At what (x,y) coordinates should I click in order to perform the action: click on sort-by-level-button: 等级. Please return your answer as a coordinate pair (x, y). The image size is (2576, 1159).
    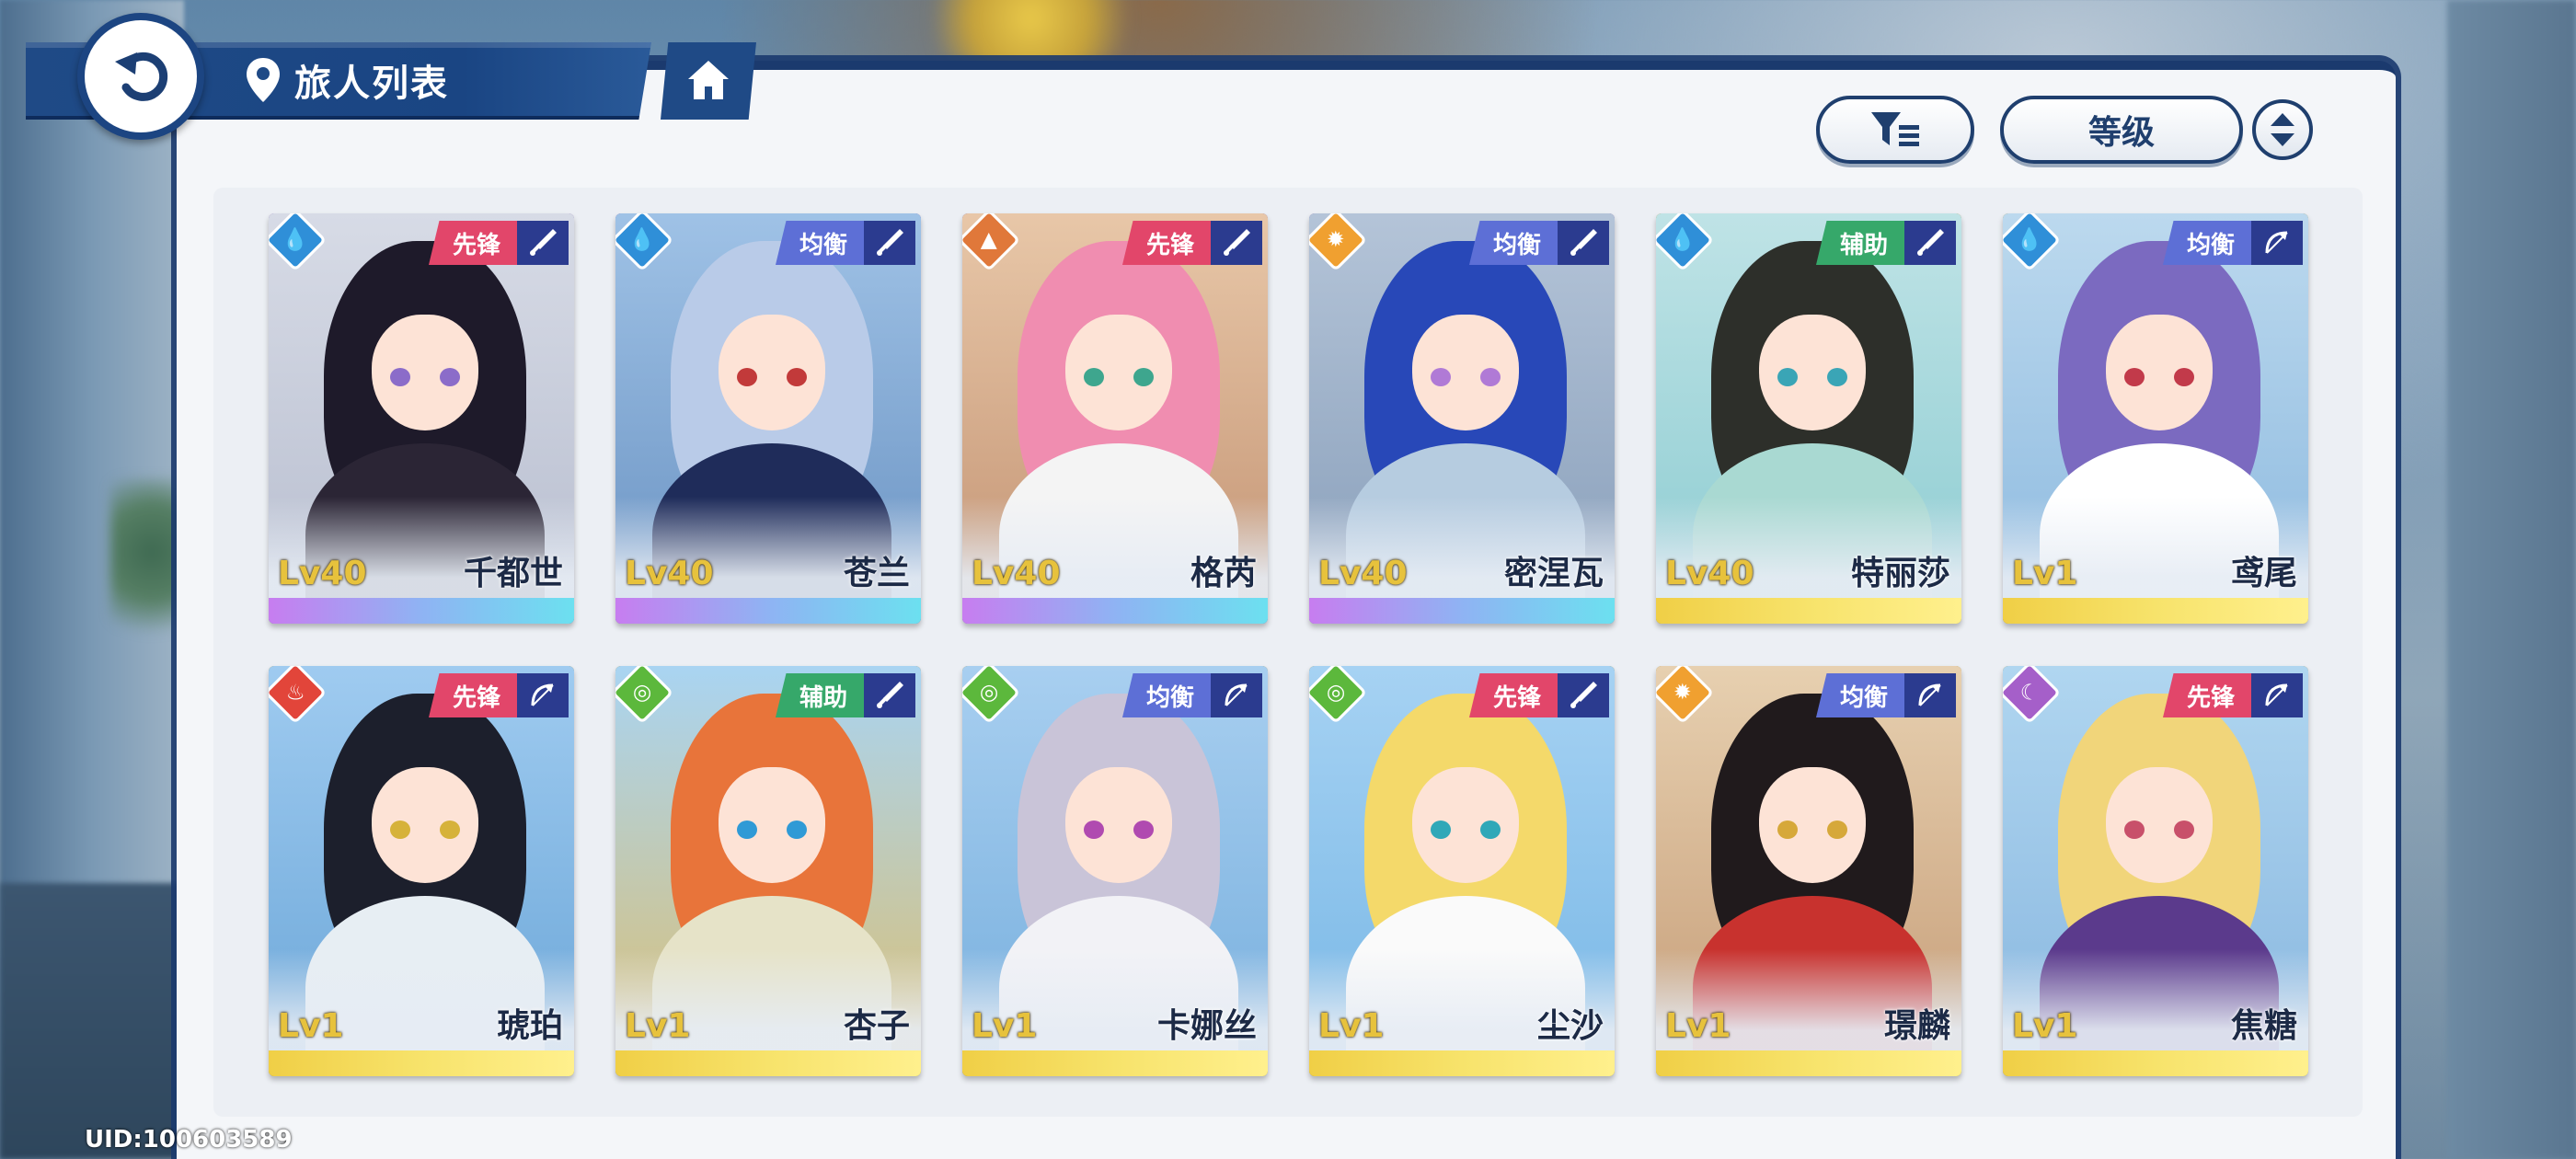
    Looking at the image, I should click on (2121, 130).